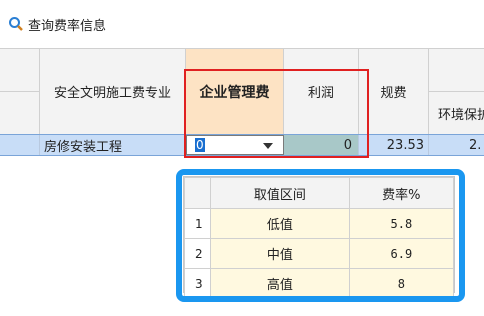  What do you see at coordinates (401, 253) in the screenshot?
I see `option-rate: 6.9` at bounding box center [401, 253].